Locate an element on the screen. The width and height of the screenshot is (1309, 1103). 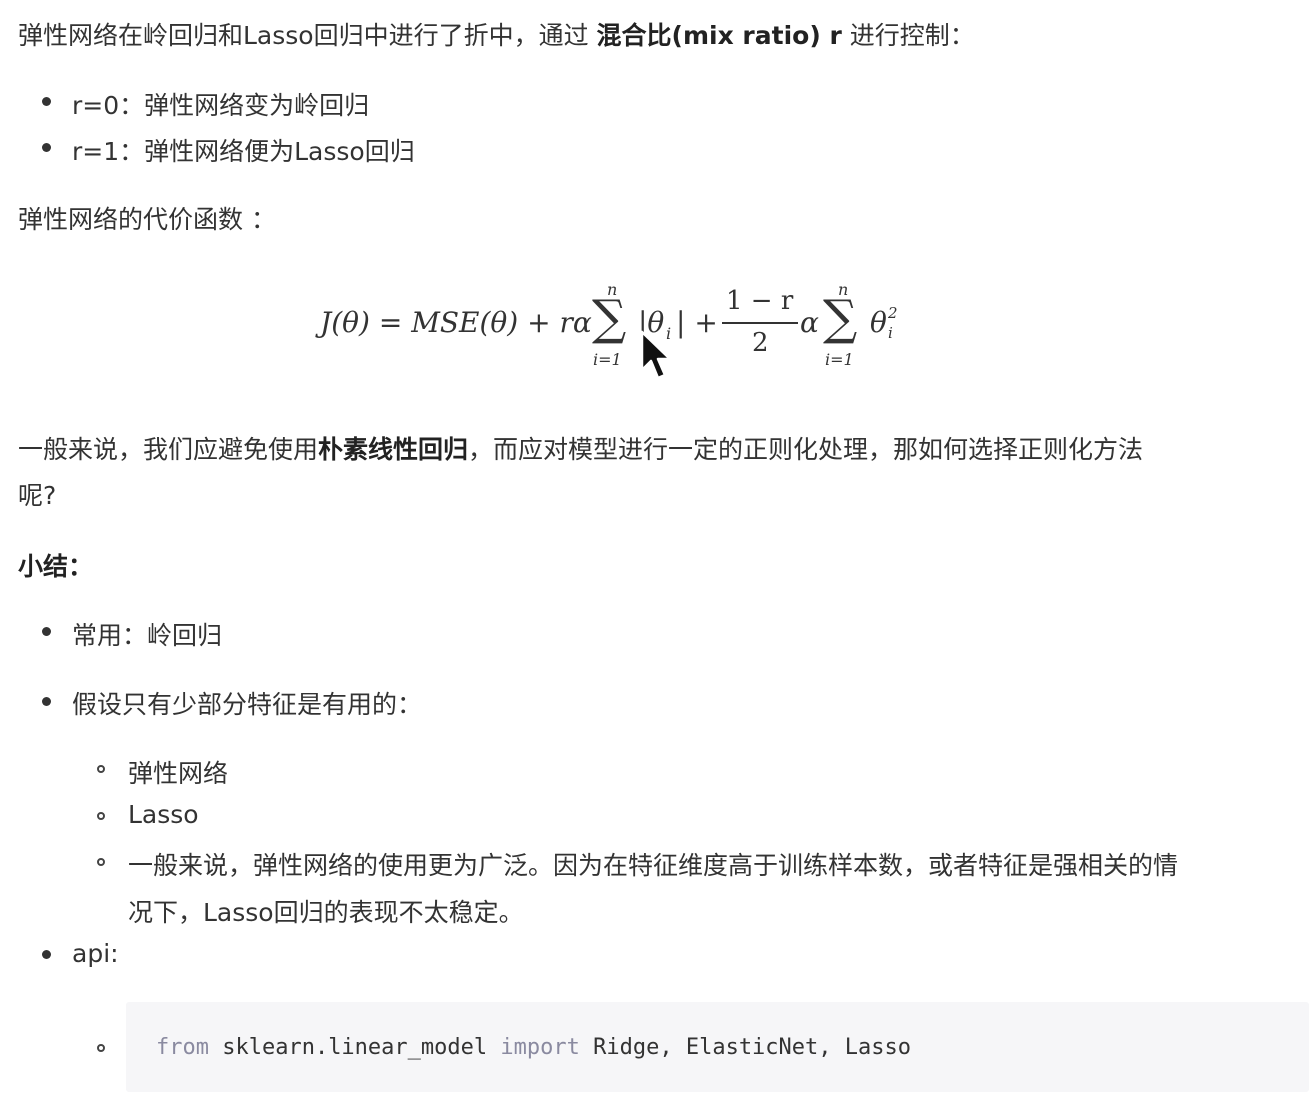
frac-denominator: 2 is located at coordinates (760, 343).